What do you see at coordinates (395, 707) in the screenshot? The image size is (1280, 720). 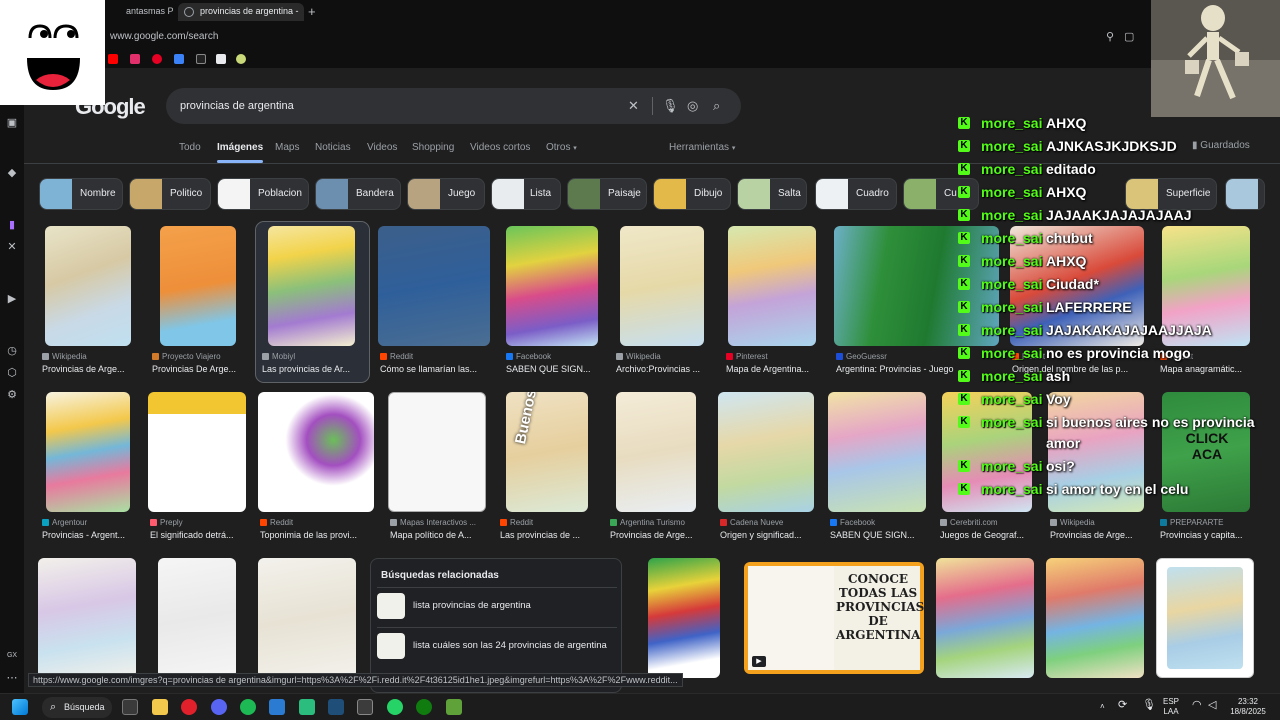 I see `whatsapp-icon` at bounding box center [395, 707].